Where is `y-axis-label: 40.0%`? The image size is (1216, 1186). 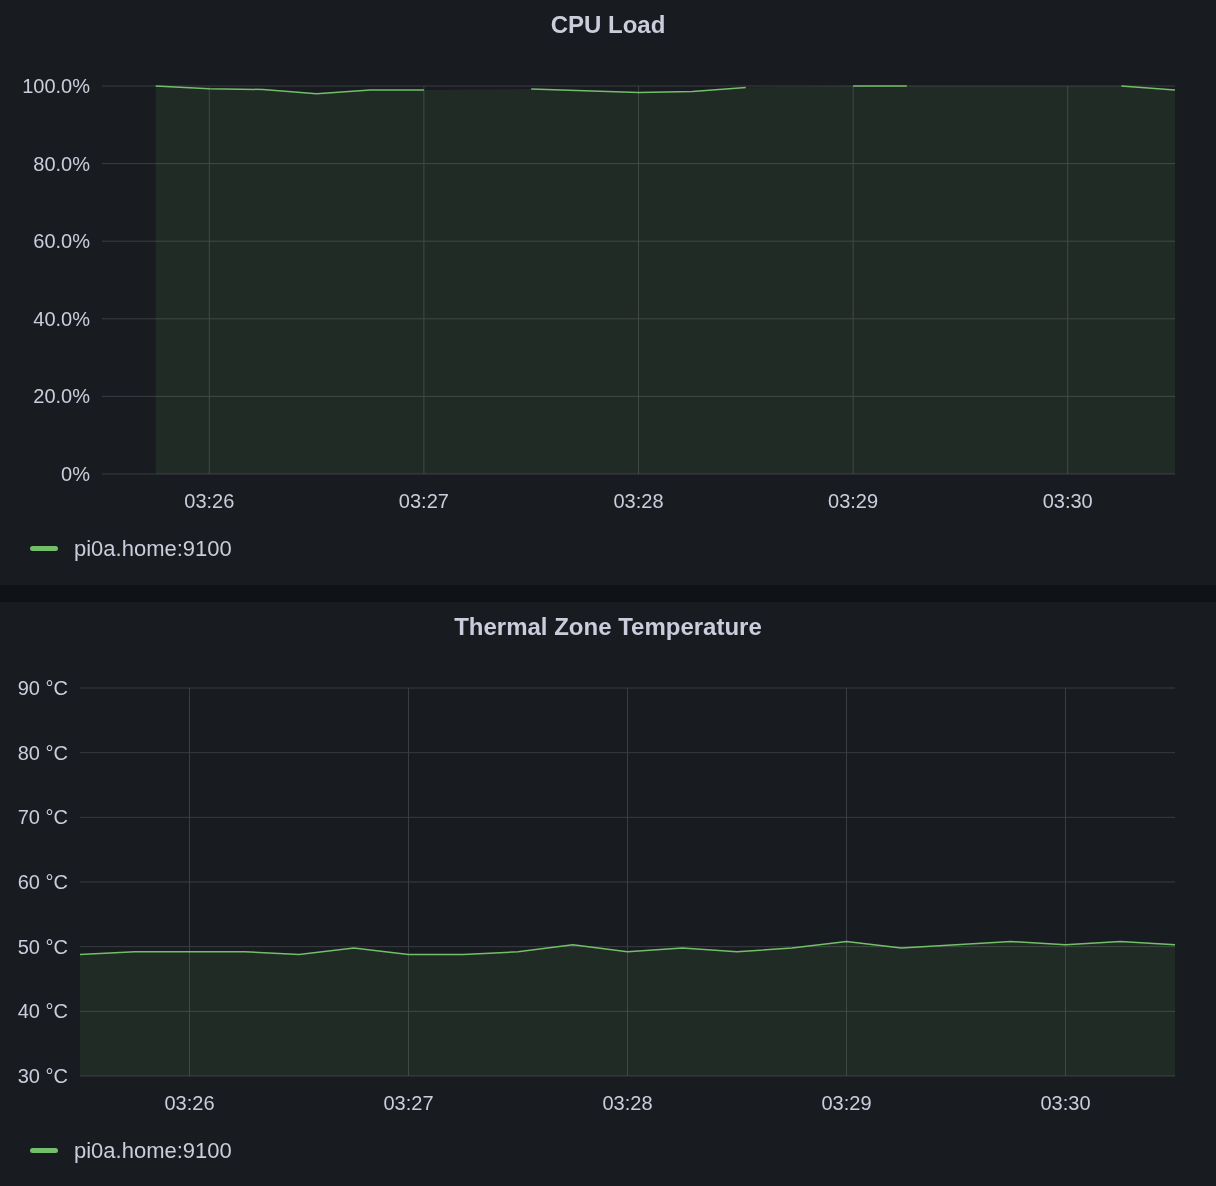
y-axis-label: 40.0% is located at coordinates (61, 318).